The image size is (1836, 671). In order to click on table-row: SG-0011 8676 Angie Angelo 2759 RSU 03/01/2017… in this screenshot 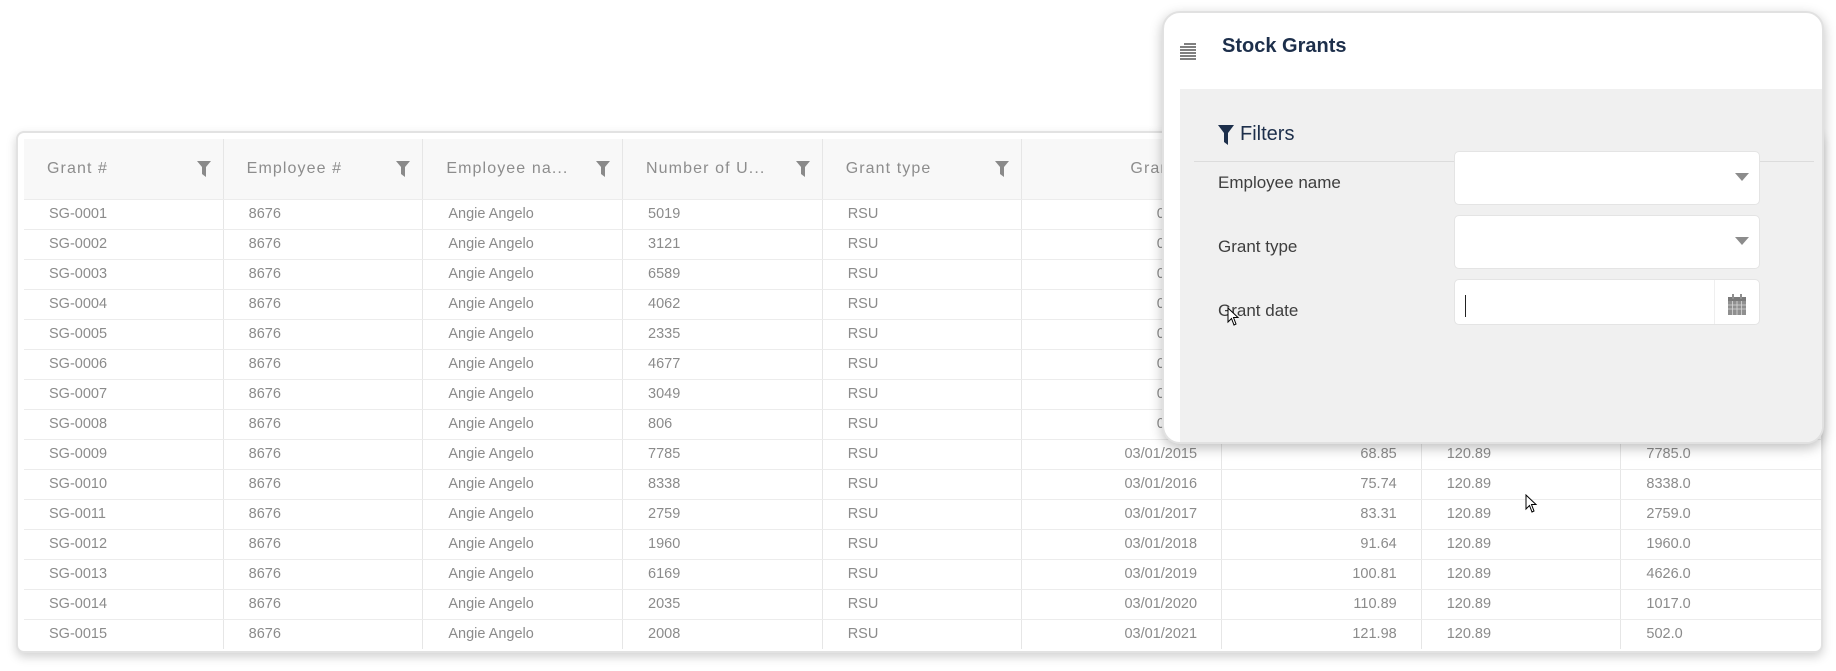, I will do `click(922, 514)`.